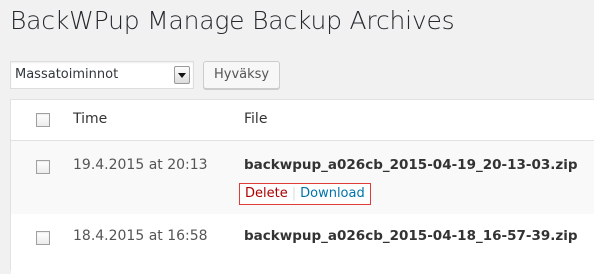  I want to click on bulk-actions-select: Massatoiminnot, so click(102, 75).